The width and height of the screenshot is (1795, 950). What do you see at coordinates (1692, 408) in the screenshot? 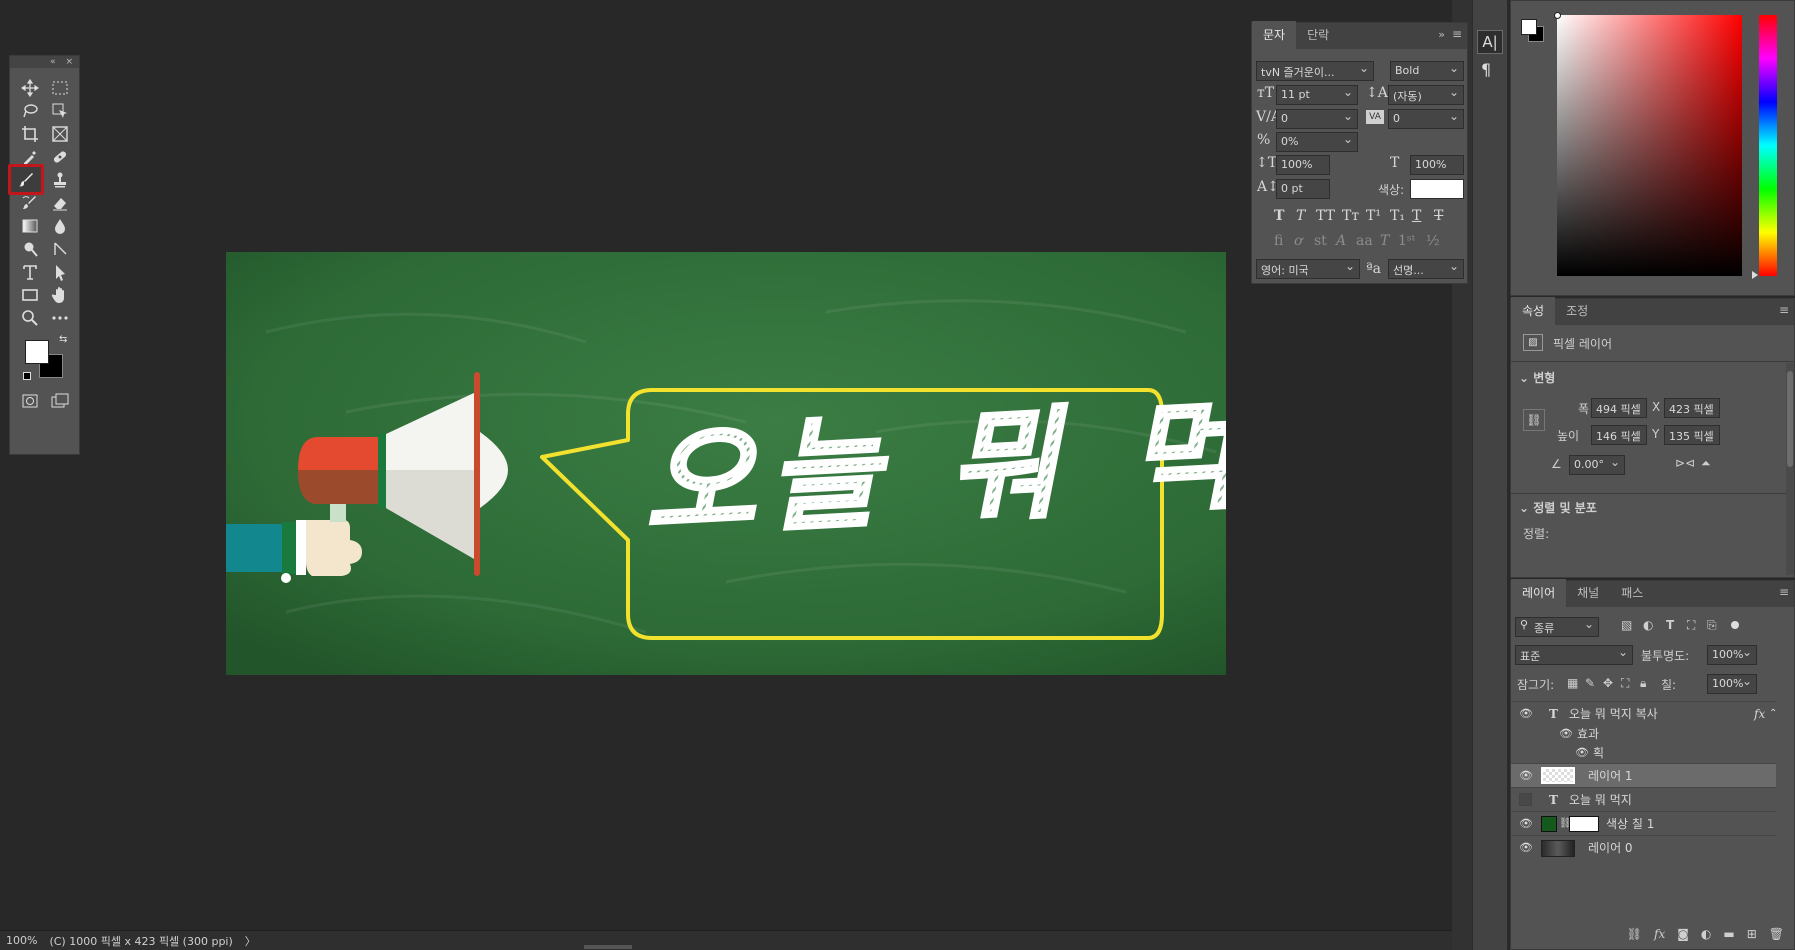
I see `x-field: 423 픽셀` at bounding box center [1692, 408].